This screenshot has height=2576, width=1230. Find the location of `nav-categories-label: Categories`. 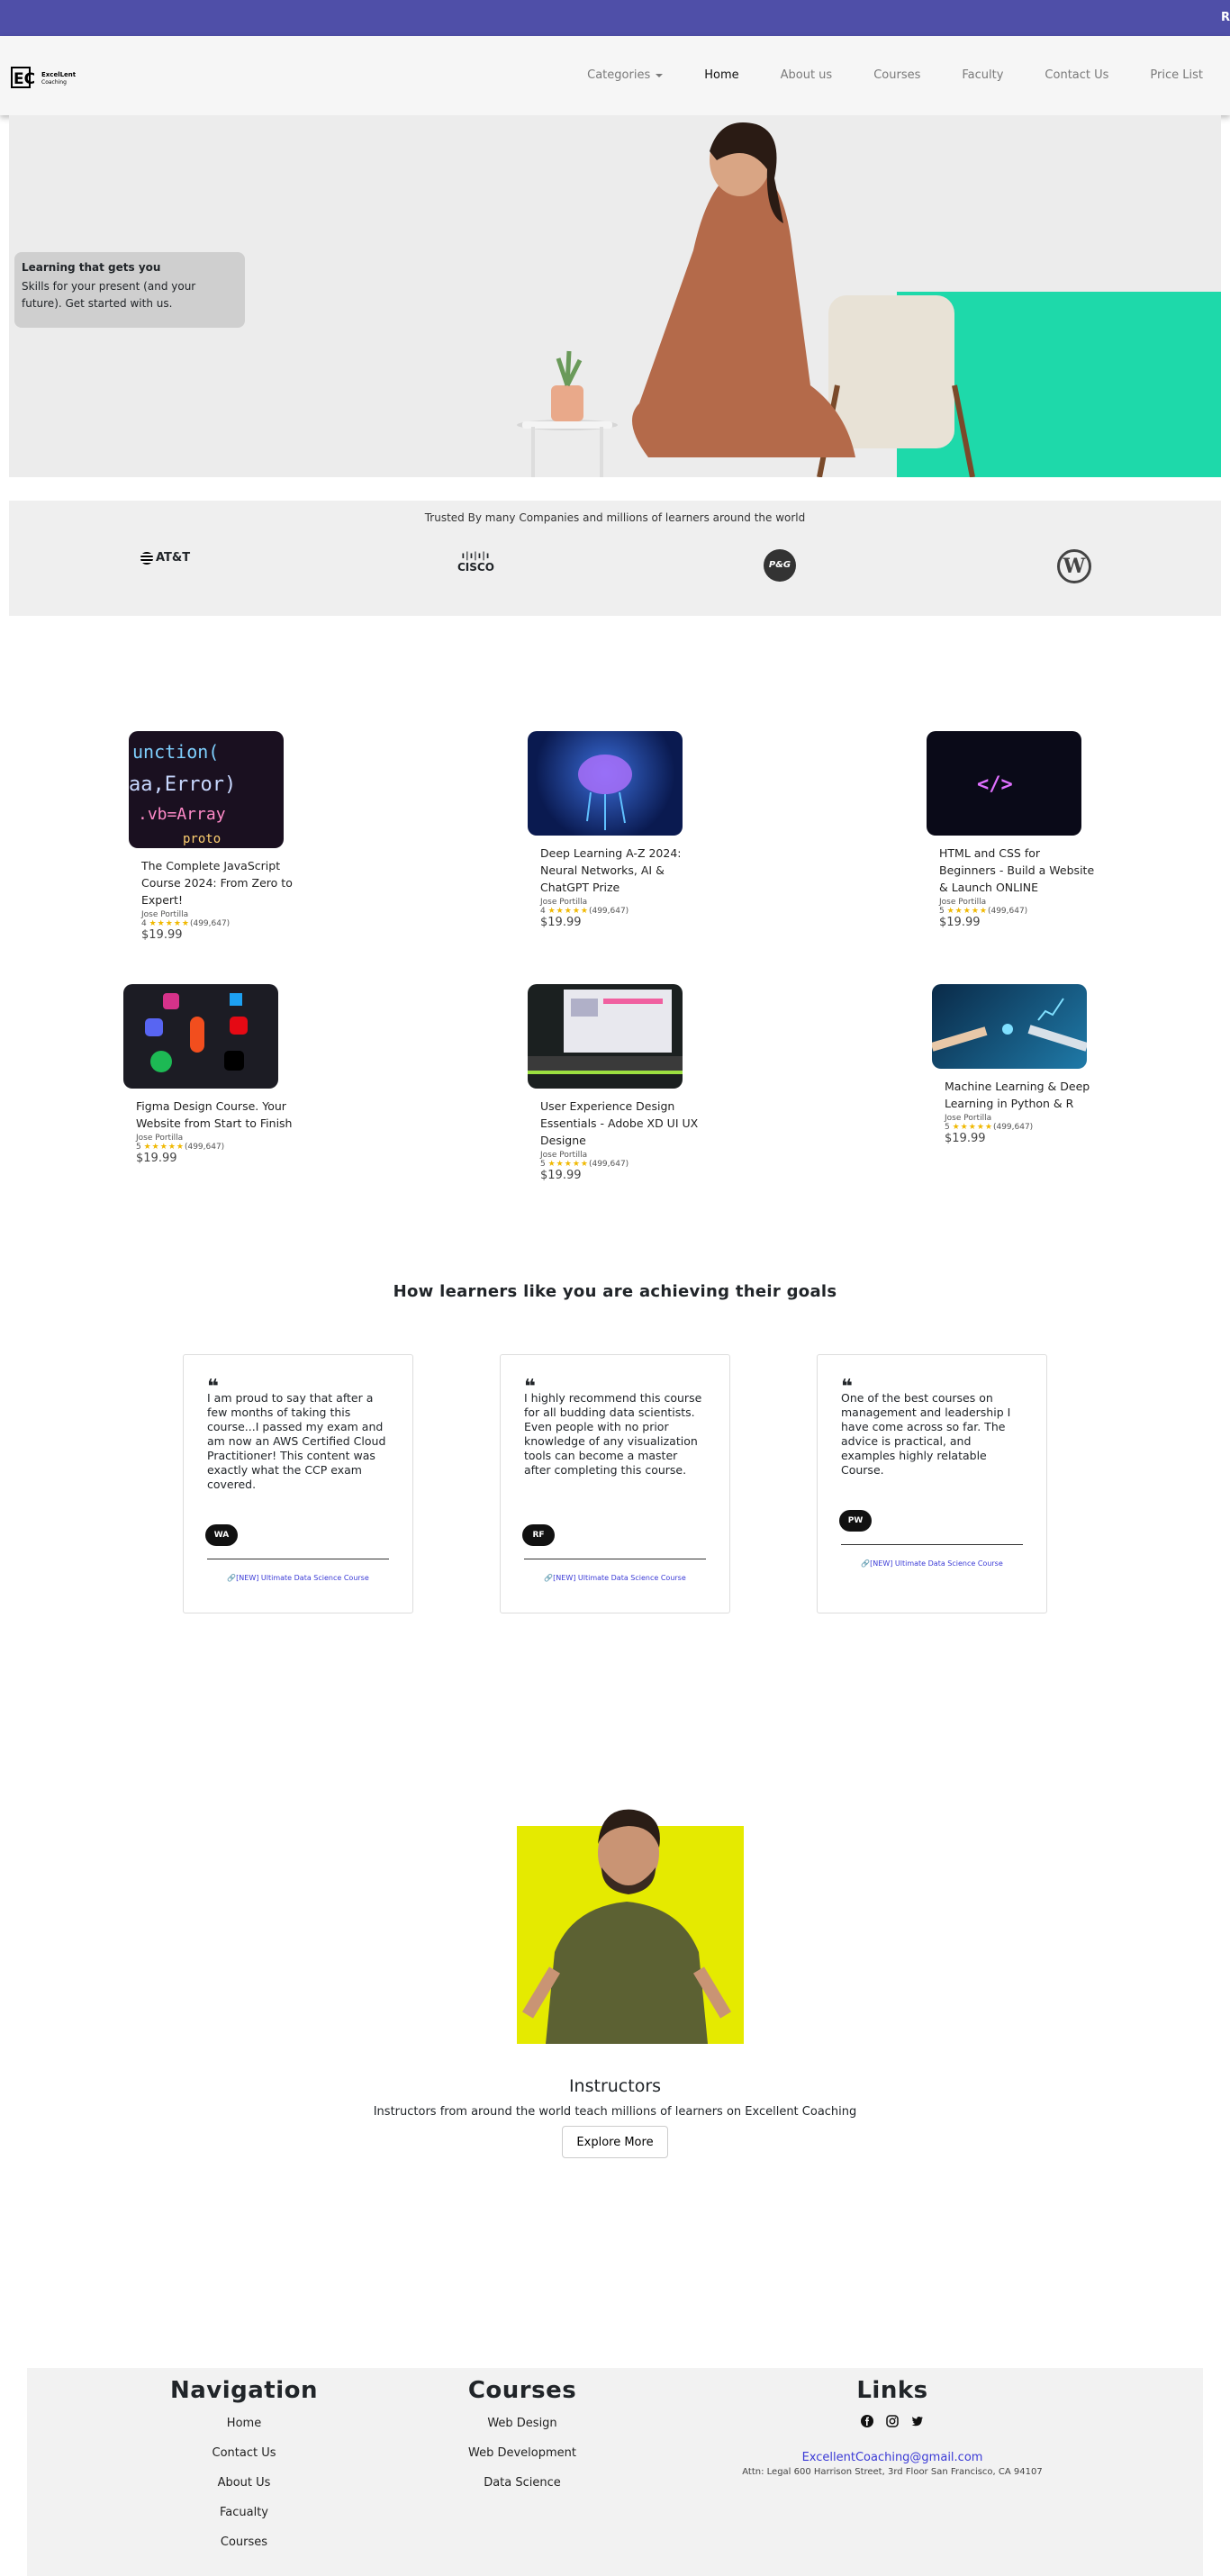

nav-categories-label: Categories is located at coordinates (619, 75).